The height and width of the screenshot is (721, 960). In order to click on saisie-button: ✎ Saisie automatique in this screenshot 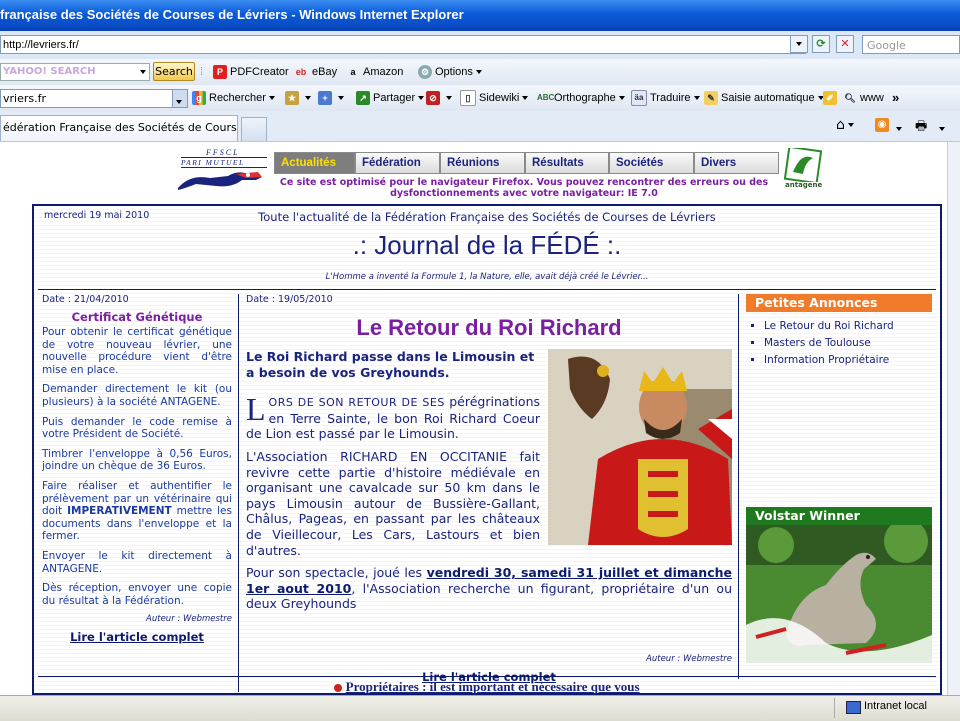, I will do `click(764, 98)`.